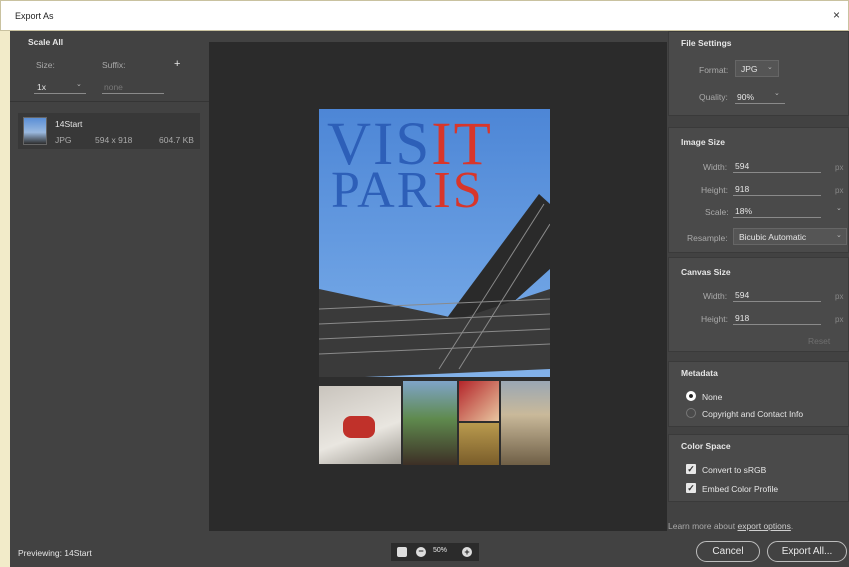 Image resolution: width=849 pixels, height=567 pixels. I want to click on resample-chevron-icon: ⌄, so click(839, 235).